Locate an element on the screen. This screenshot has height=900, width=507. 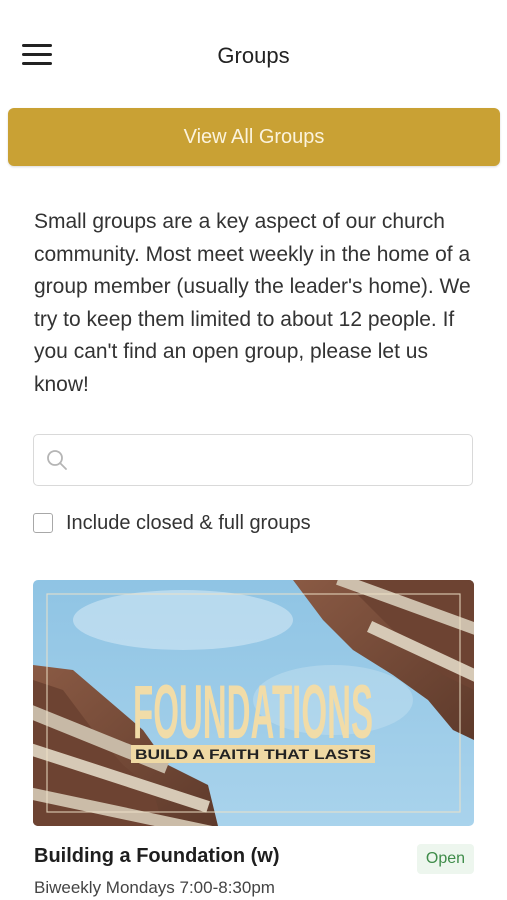
include-closed-filter: Include closed & full groups is located at coordinates (172, 523).